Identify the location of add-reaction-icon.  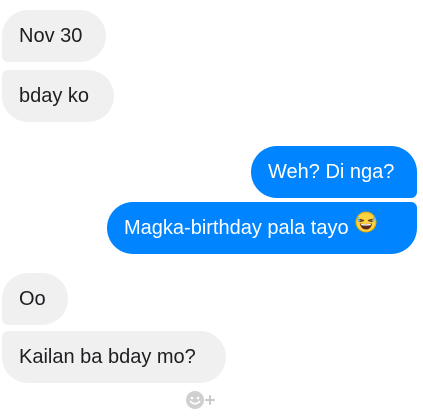
(200, 400).